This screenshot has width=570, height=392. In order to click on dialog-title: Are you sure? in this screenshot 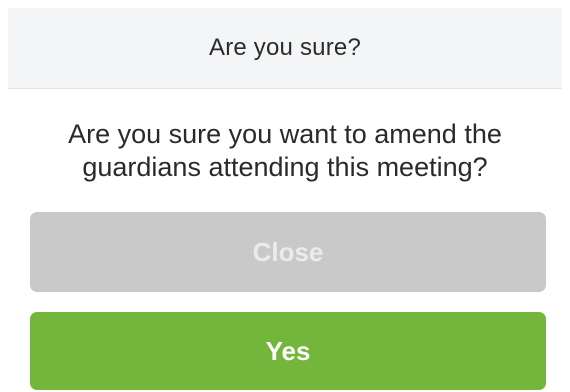, I will do `click(284, 47)`.